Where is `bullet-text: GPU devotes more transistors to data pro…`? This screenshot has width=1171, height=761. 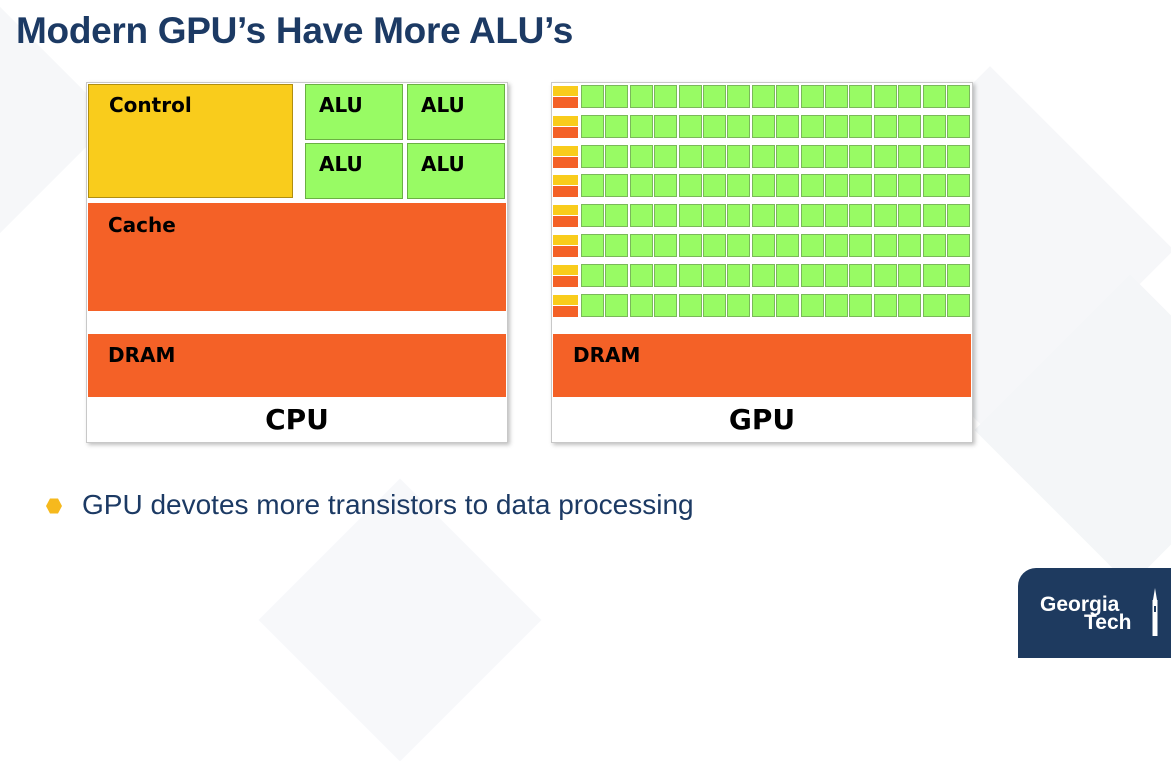 bullet-text: GPU devotes more transistors to data pro… is located at coordinates (388, 504).